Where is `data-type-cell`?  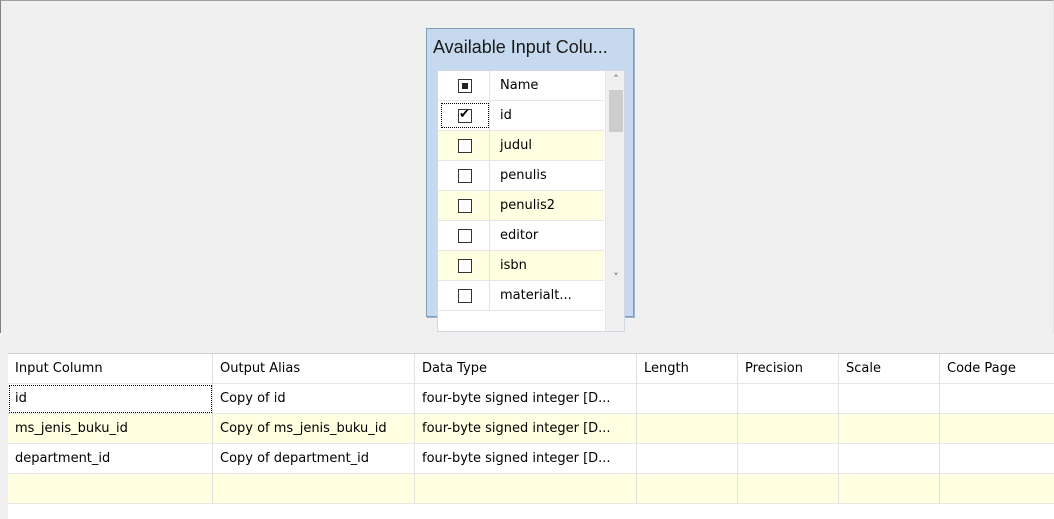 data-type-cell is located at coordinates (526, 489).